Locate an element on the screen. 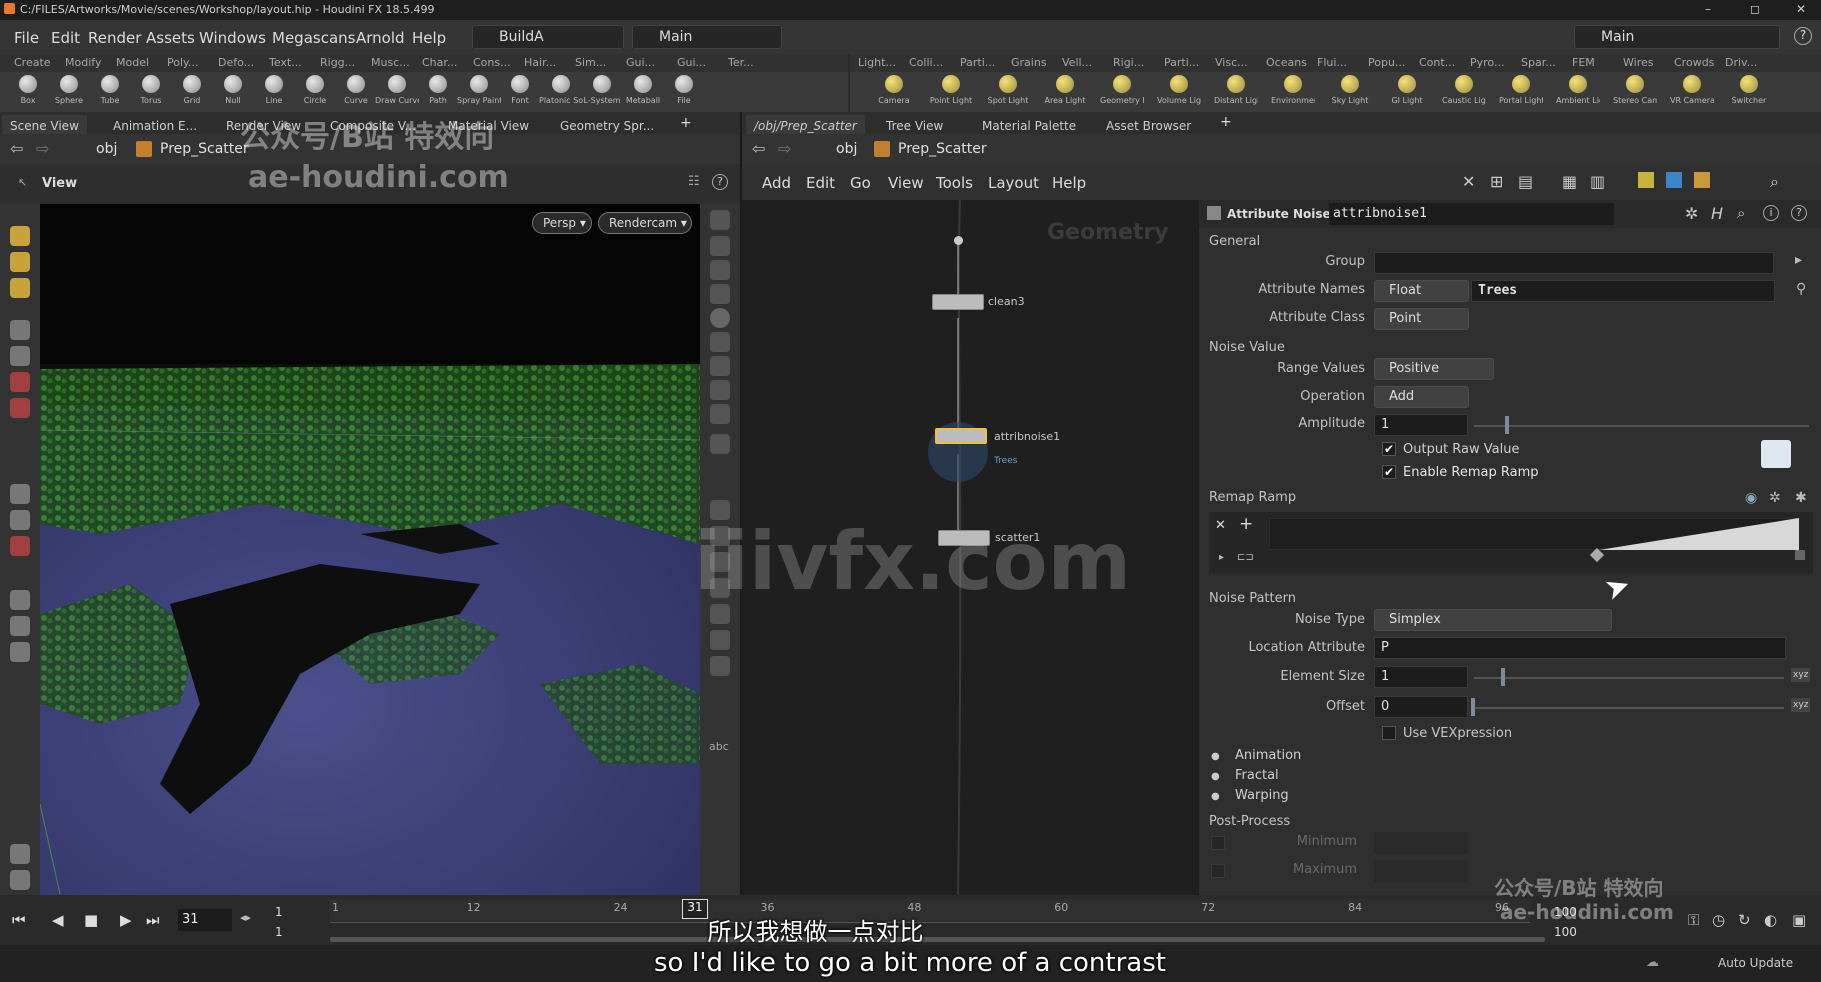  handle-tool-icon is located at coordinates (20, 288).